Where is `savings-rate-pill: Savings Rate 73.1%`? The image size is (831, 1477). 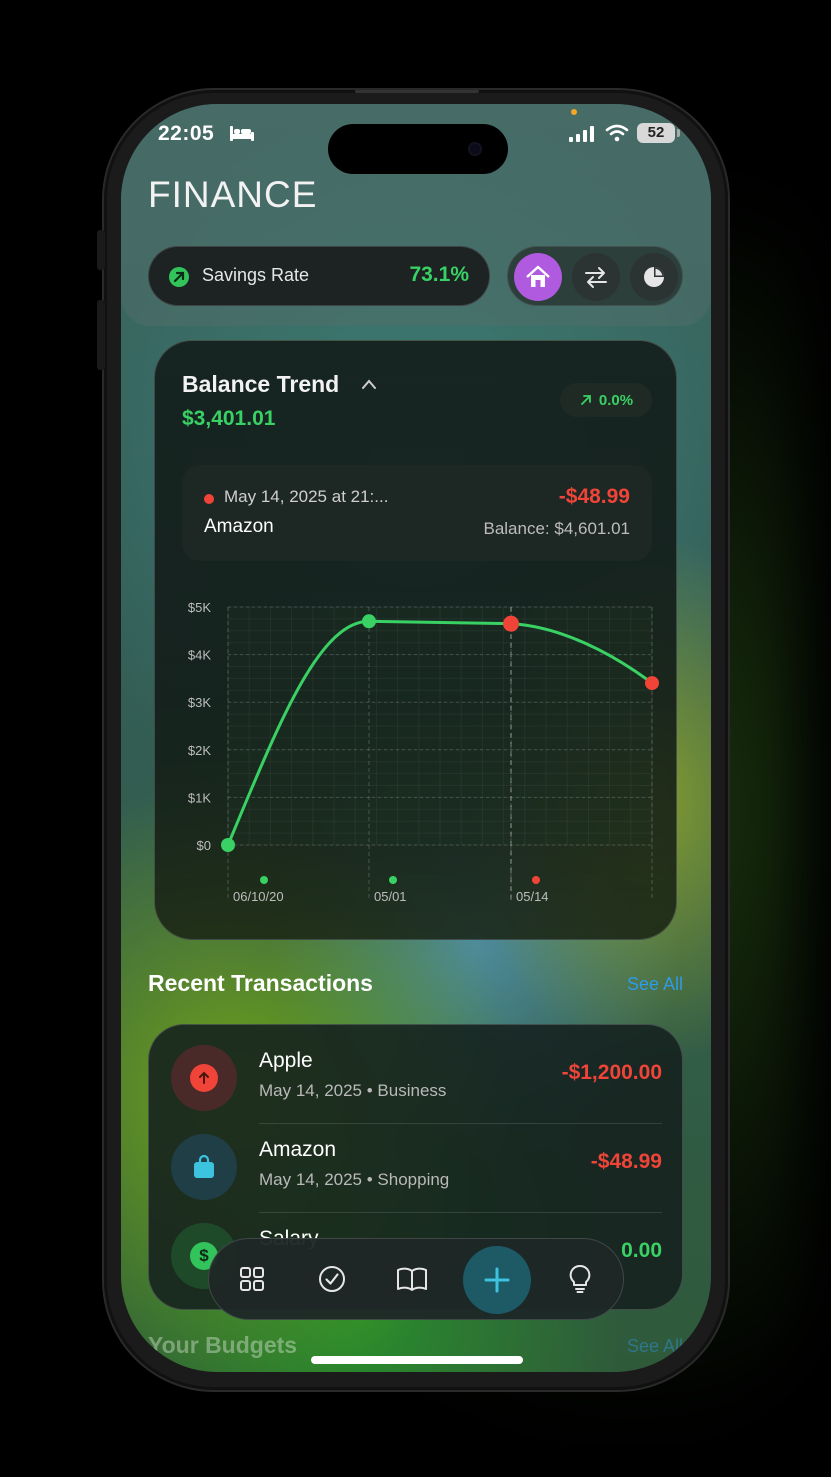
savings-rate-pill: Savings Rate 73.1% is located at coordinates (319, 276).